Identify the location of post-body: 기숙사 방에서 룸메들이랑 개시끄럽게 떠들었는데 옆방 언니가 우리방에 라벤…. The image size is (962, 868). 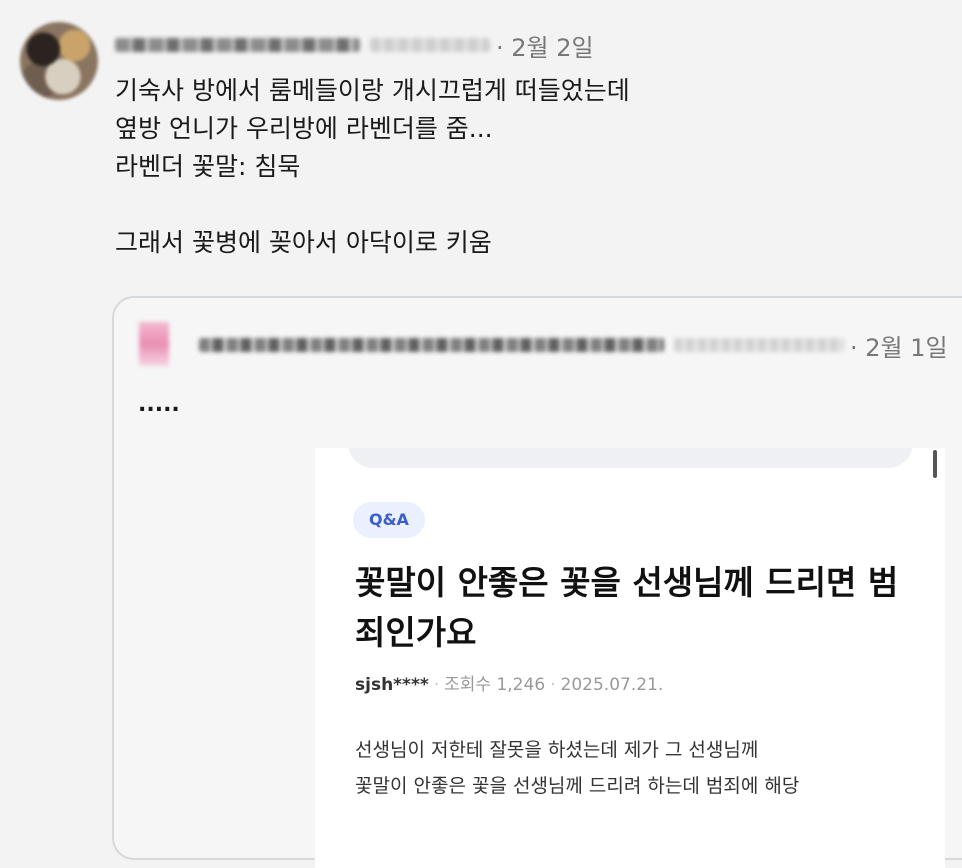
(372, 167).